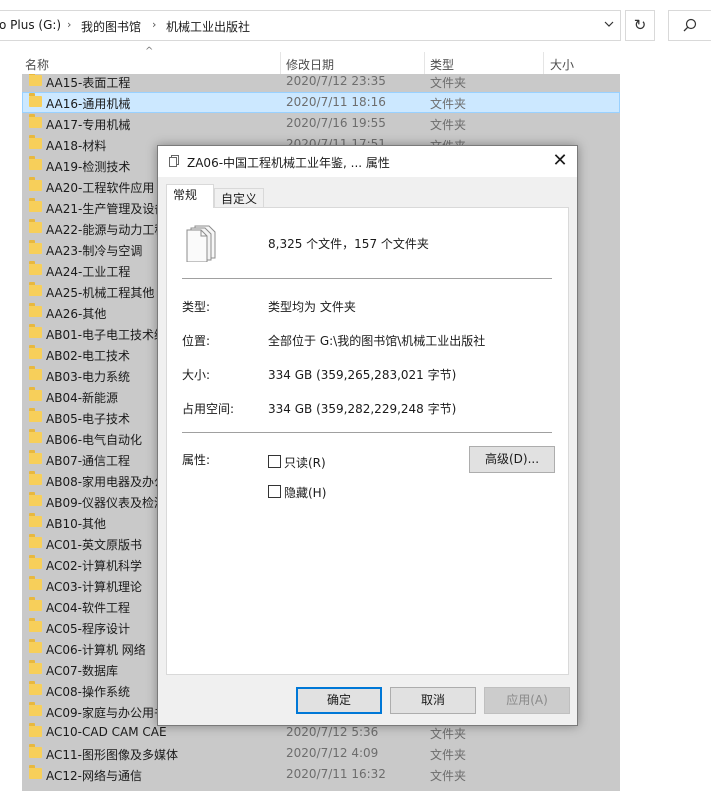 The height and width of the screenshot is (791, 711). I want to click on disk-size-value: 334 GB (359,282,229,248 字节), so click(362, 409).